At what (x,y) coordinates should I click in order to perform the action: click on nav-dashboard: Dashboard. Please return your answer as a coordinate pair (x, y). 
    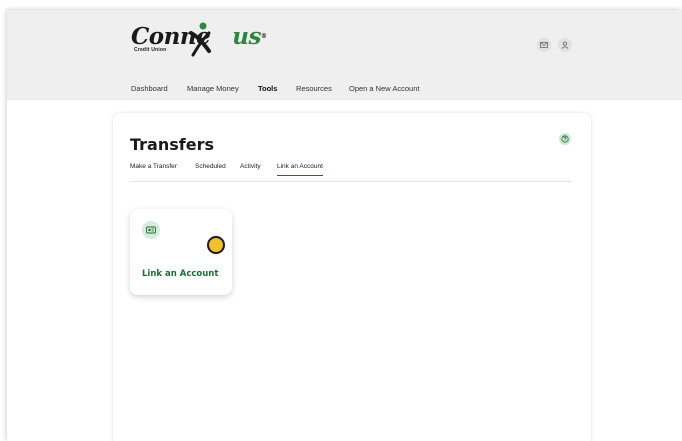
    Looking at the image, I should click on (149, 88).